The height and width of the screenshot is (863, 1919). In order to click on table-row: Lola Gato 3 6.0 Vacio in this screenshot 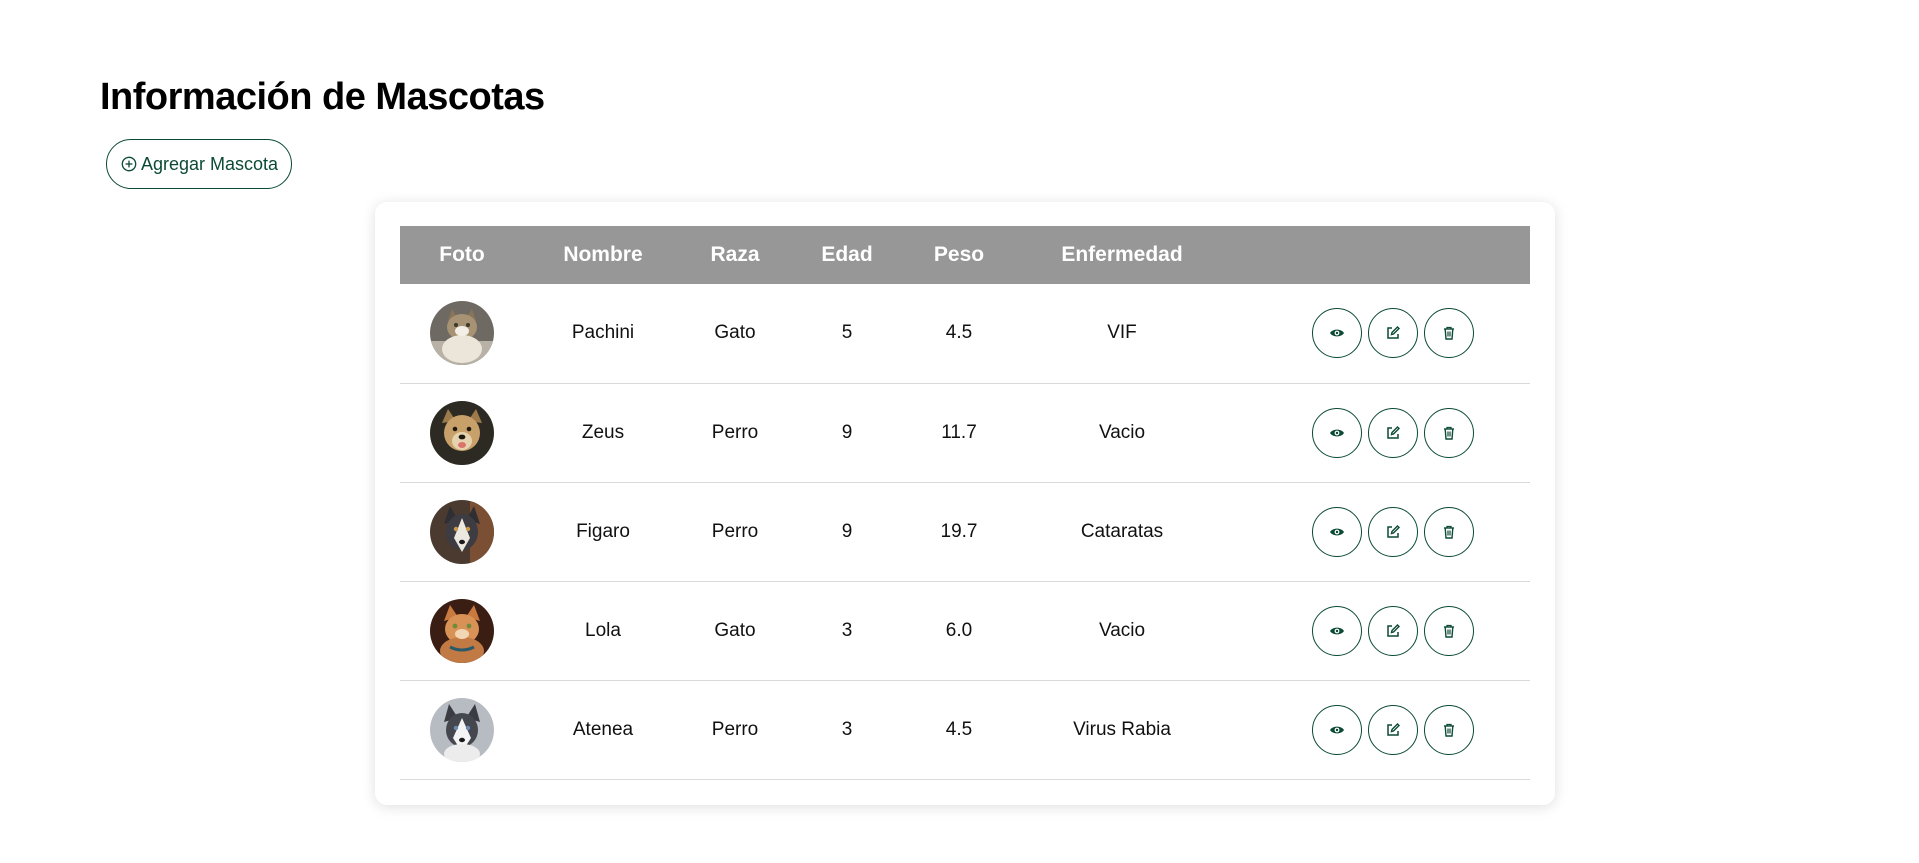, I will do `click(965, 630)`.